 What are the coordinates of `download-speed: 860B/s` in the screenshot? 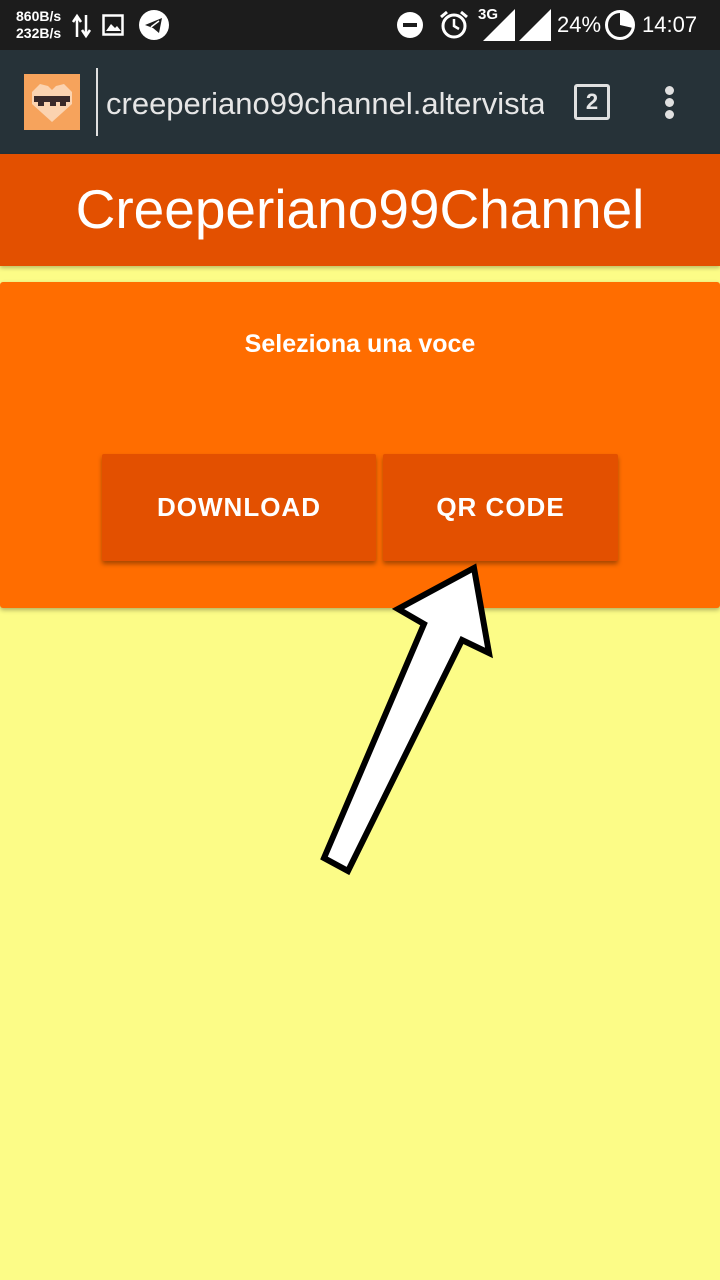 It's located at (39, 16).